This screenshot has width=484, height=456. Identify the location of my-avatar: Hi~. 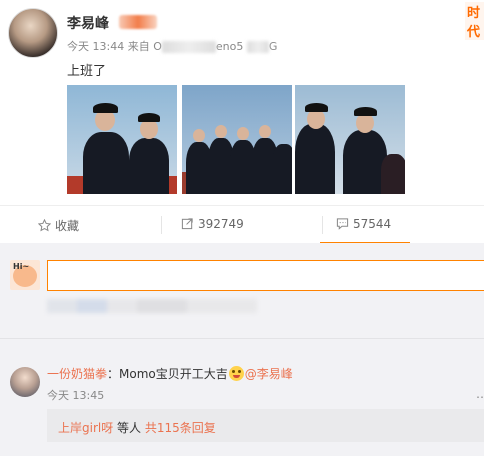
(25, 275).